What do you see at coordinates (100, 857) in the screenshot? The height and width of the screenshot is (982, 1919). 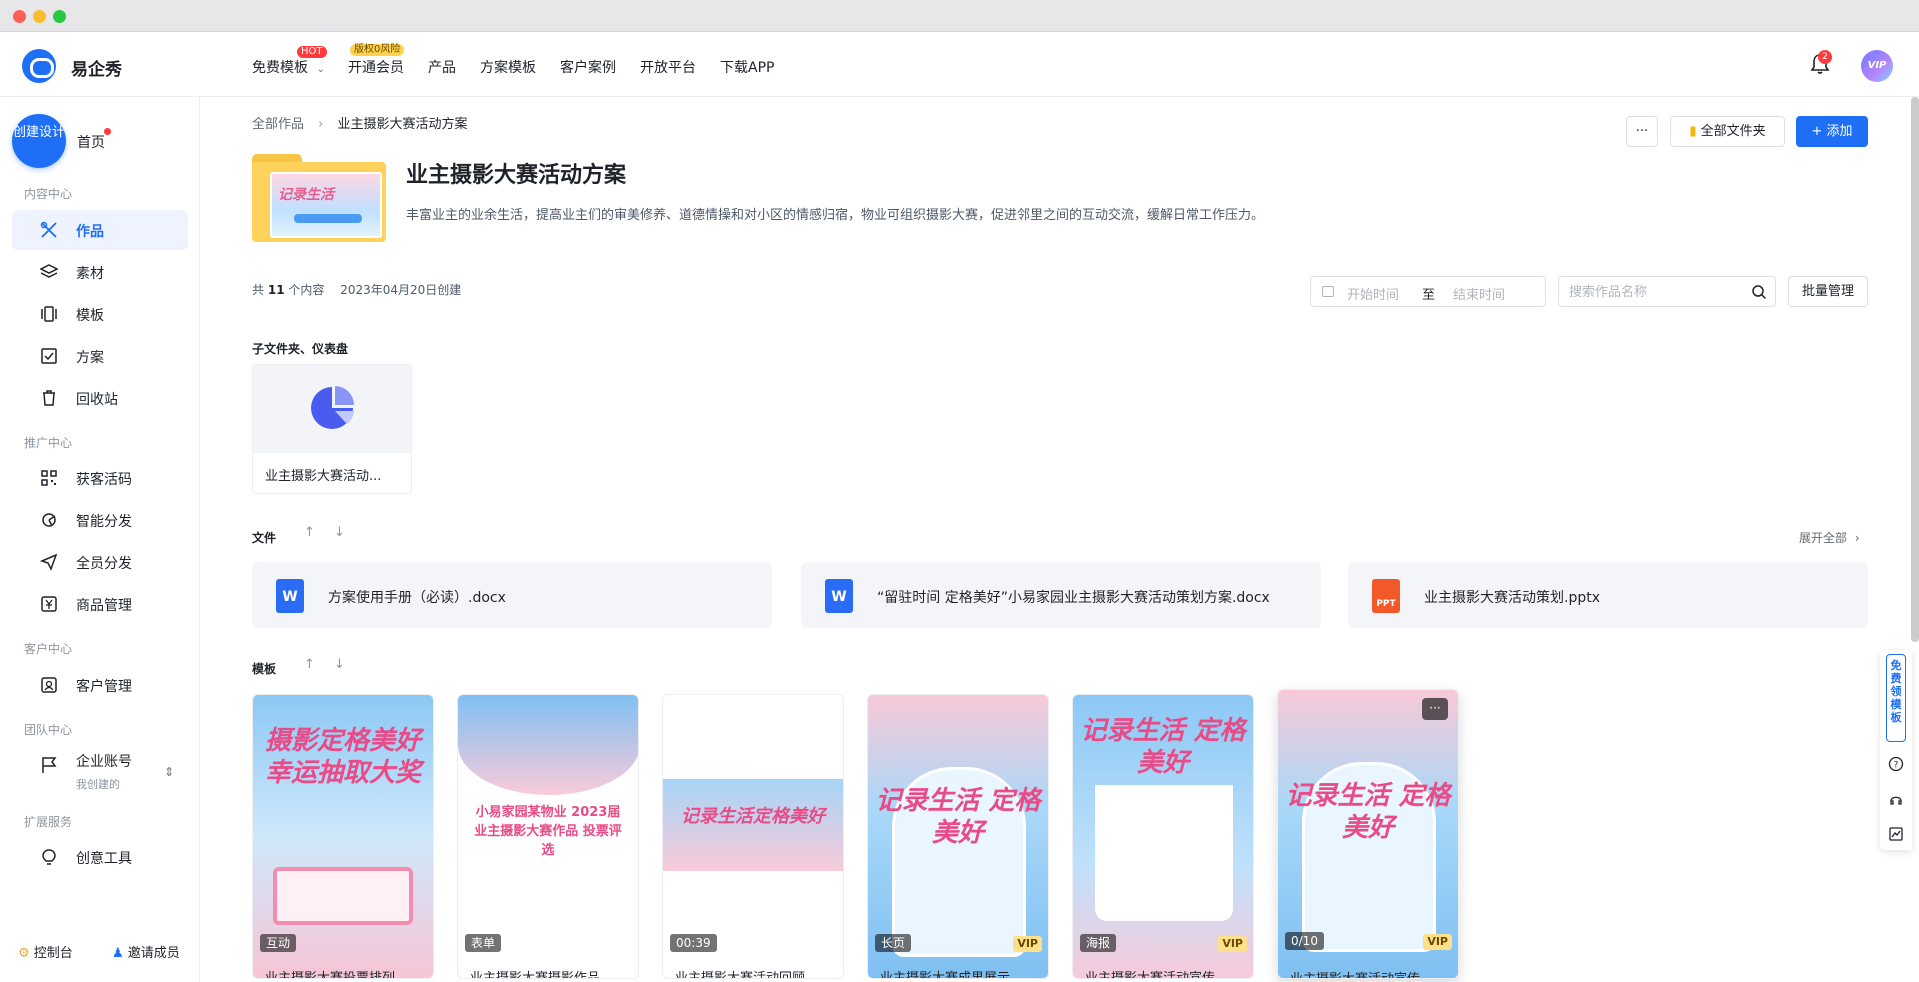 I see `sidebar-item-creative-tools: 创意工具` at bounding box center [100, 857].